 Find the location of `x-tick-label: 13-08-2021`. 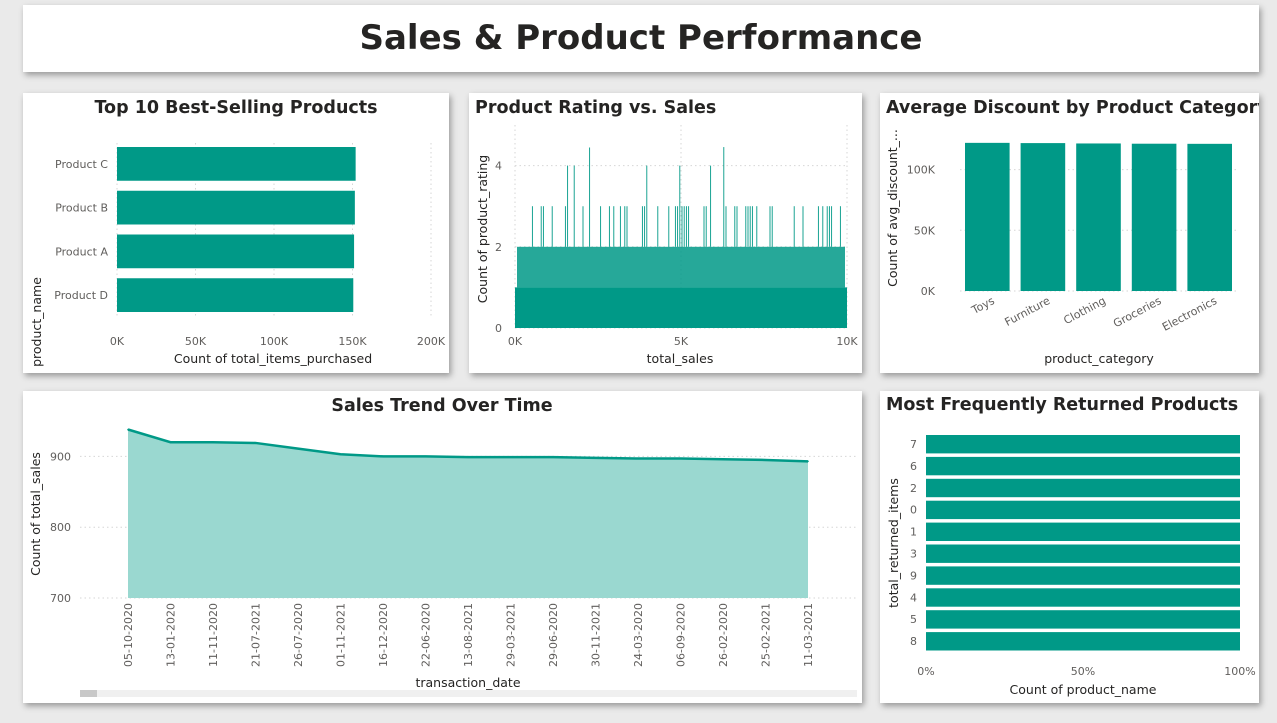

x-tick-label: 13-08-2021 is located at coordinates (468, 635).